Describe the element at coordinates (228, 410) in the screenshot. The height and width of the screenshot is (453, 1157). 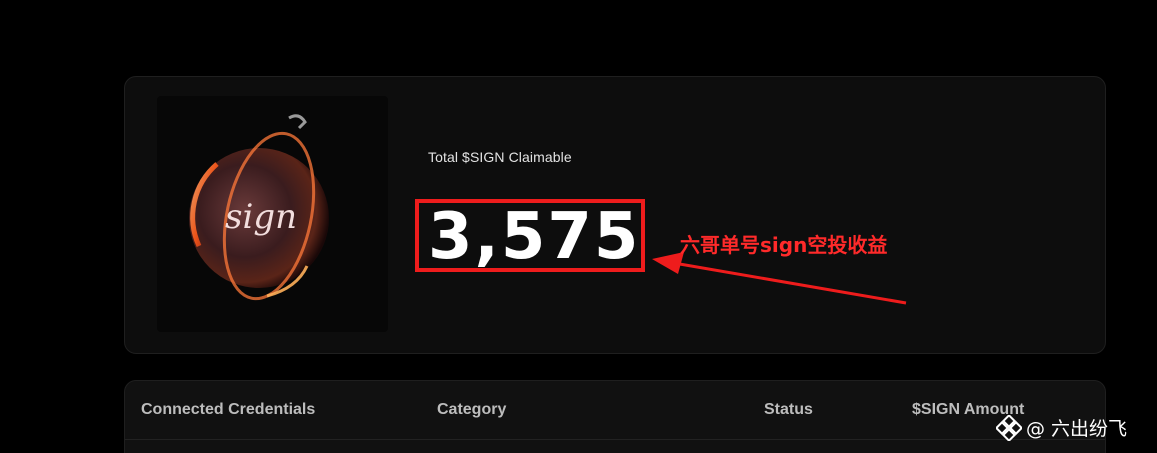
I see `column-header-connected-credentials: Connected Credentials` at that location.